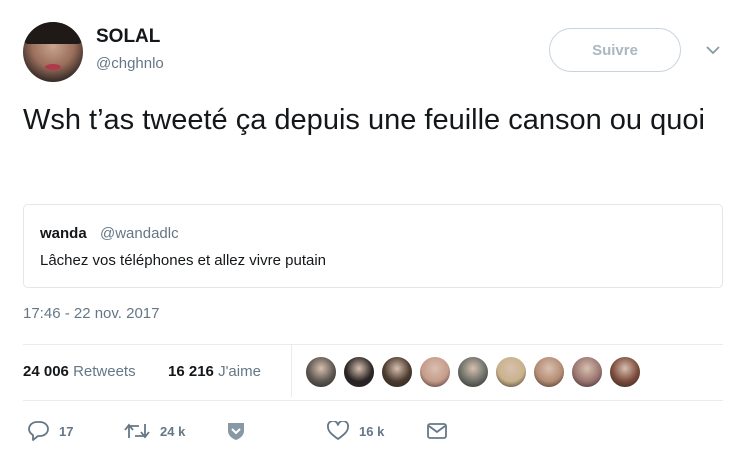 The width and height of the screenshot is (735, 464). What do you see at coordinates (355, 431) in the screenshot?
I see `like-button: 16 k` at bounding box center [355, 431].